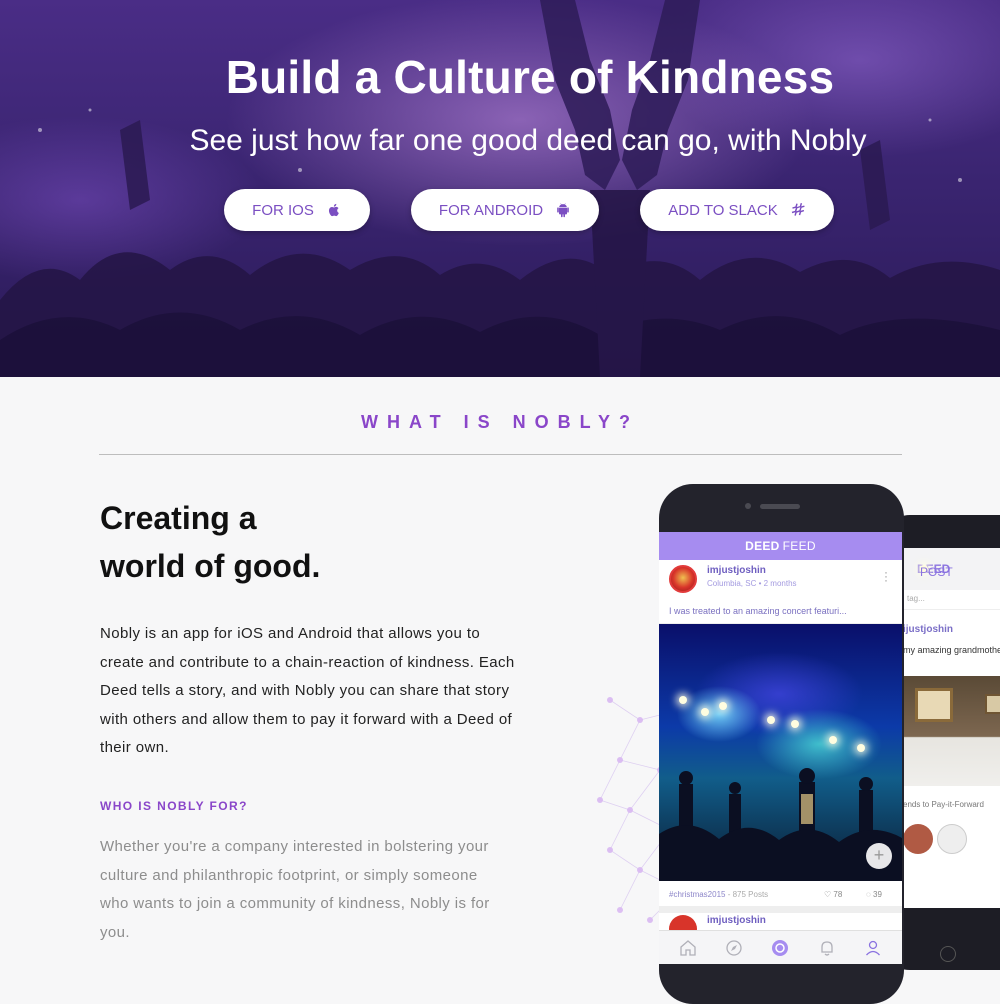 This screenshot has height=1004, width=1000. Describe the element at coordinates (563, 210) in the screenshot. I see `android-icon` at that location.